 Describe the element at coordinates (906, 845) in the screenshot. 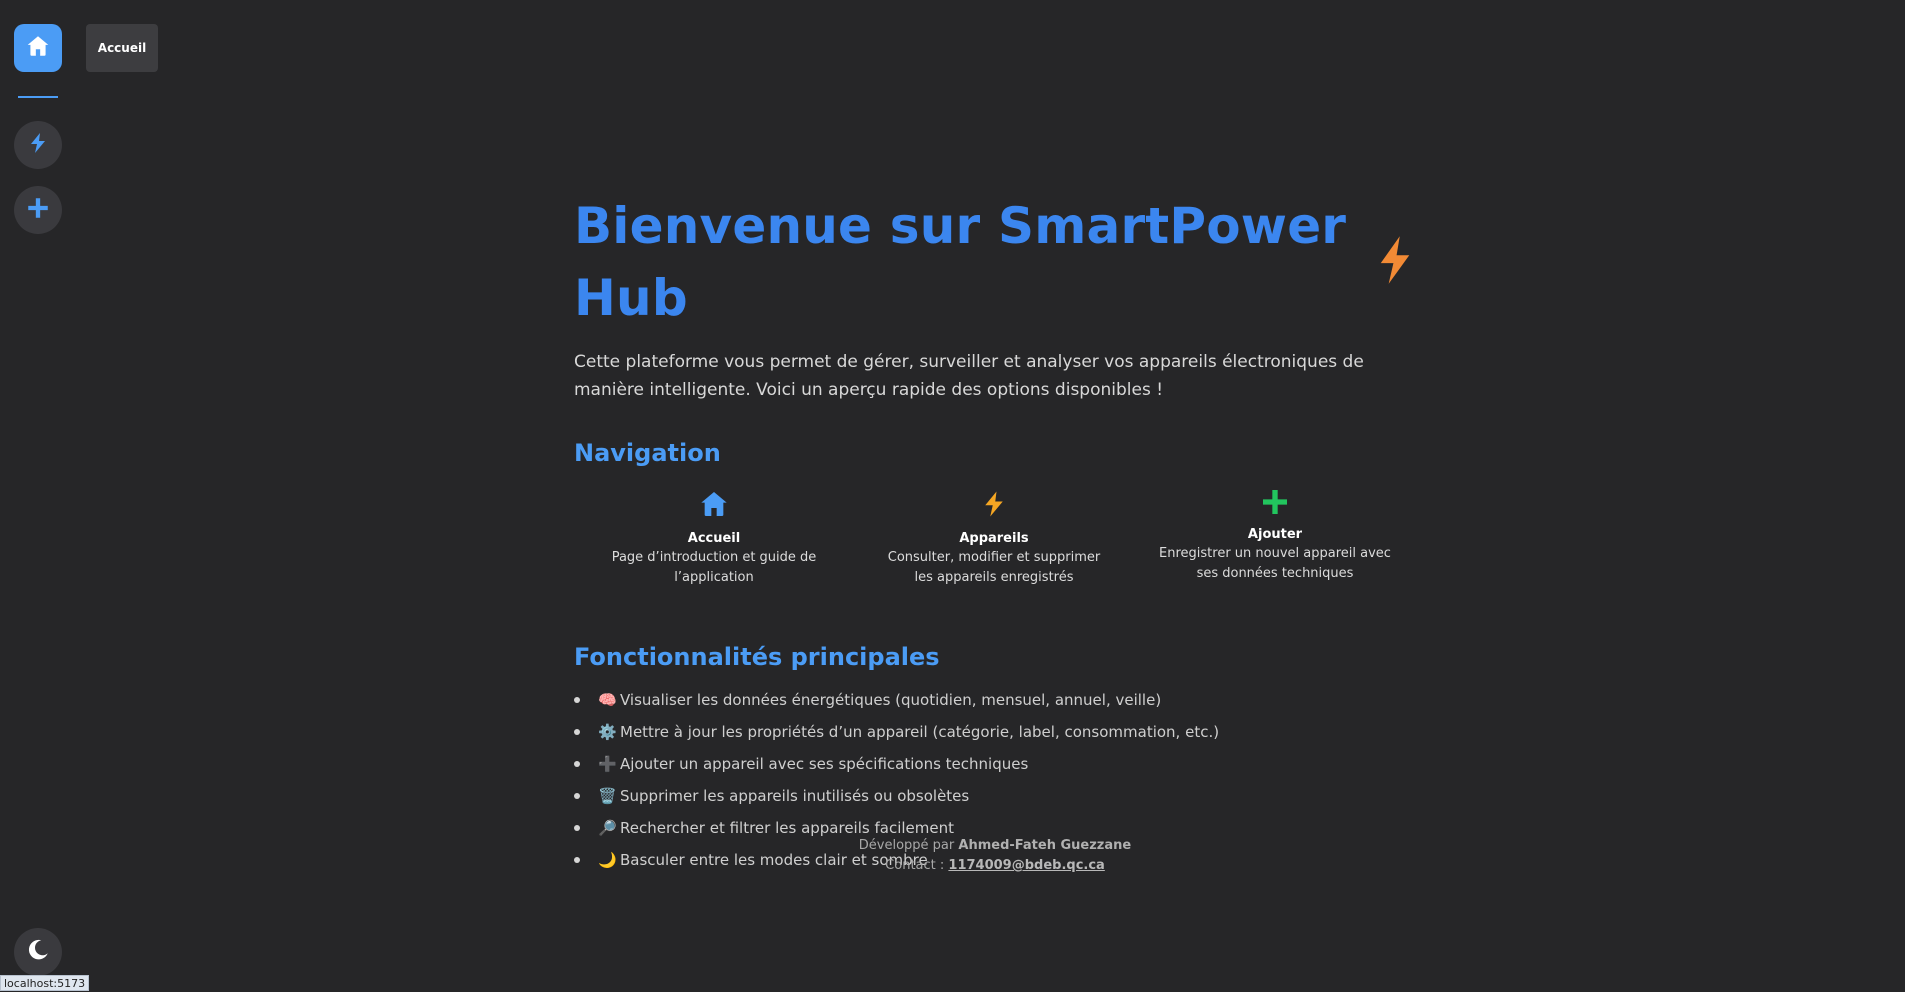

I see `footer-credit-prefix: Développé par` at that location.